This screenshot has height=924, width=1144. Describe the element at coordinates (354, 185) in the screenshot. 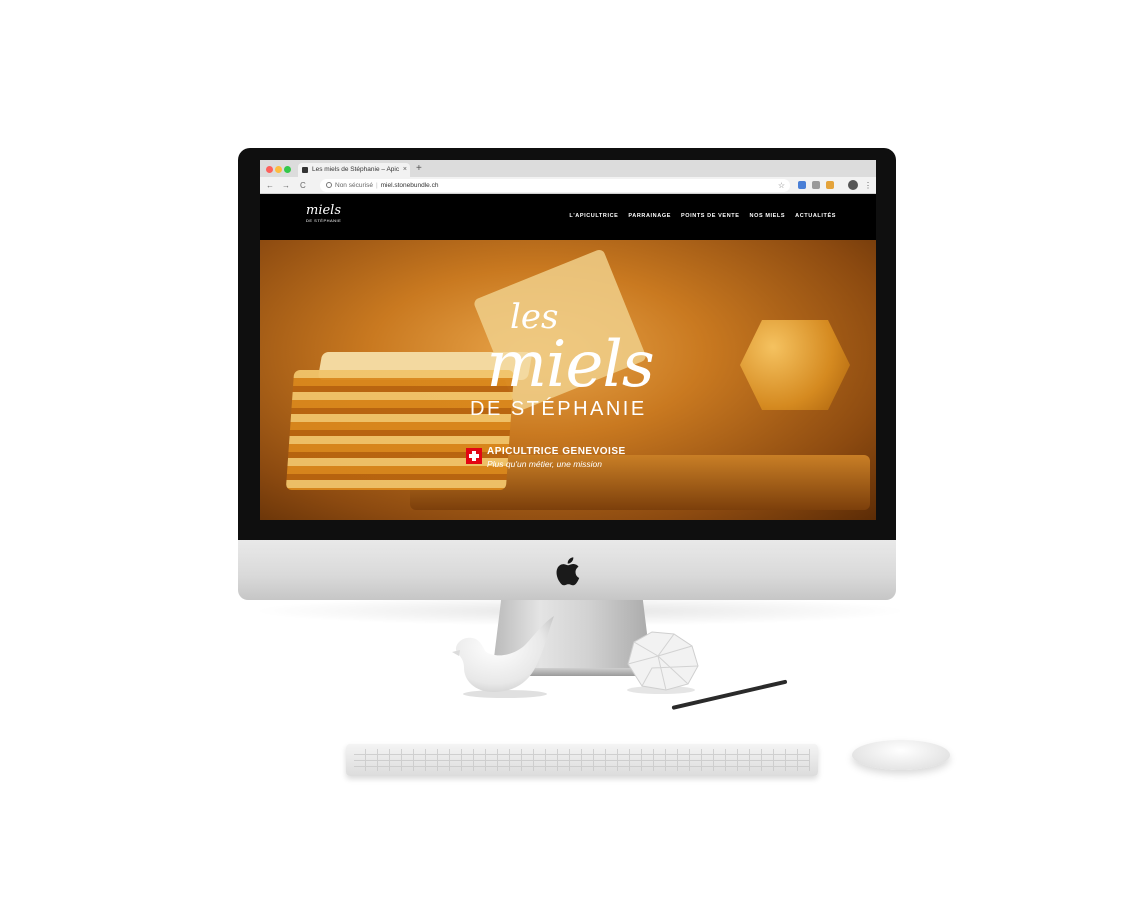

I see `security-label: Non sécurisé` at that location.